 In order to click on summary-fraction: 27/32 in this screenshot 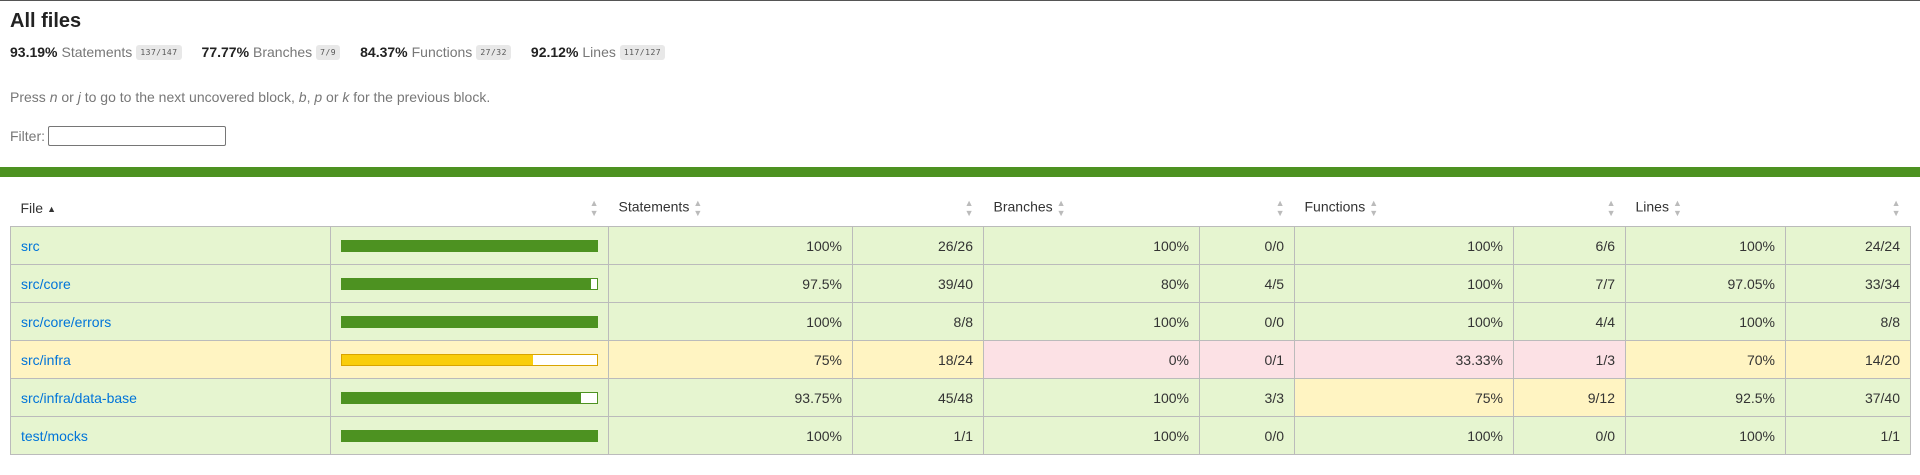, I will do `click(493, 52)`.